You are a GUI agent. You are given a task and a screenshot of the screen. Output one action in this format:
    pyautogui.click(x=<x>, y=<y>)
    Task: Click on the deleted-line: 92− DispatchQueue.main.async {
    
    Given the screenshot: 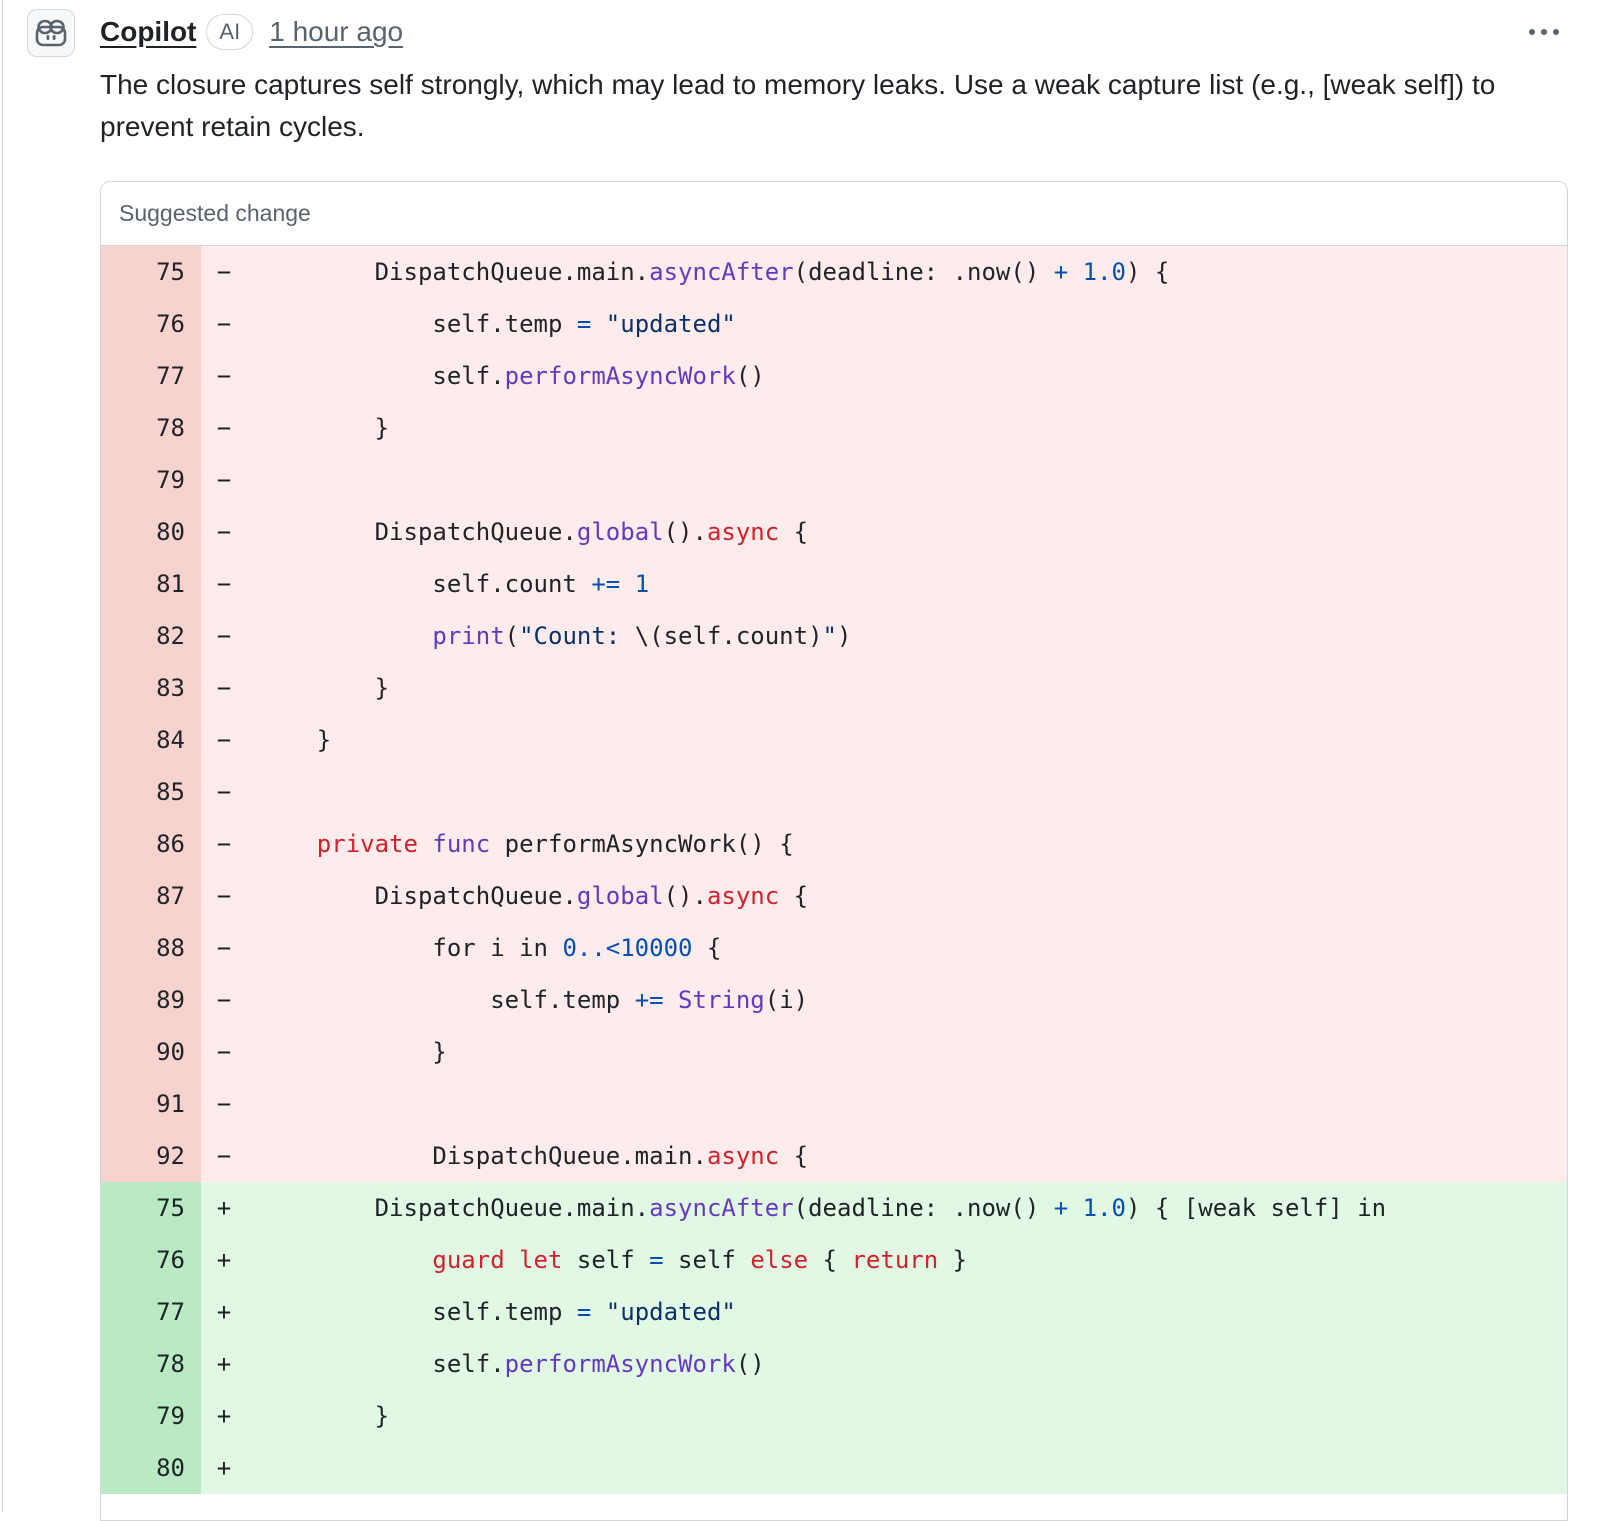 What is the action you would take?
    pyautogui.click(x=834, y=1156)
    